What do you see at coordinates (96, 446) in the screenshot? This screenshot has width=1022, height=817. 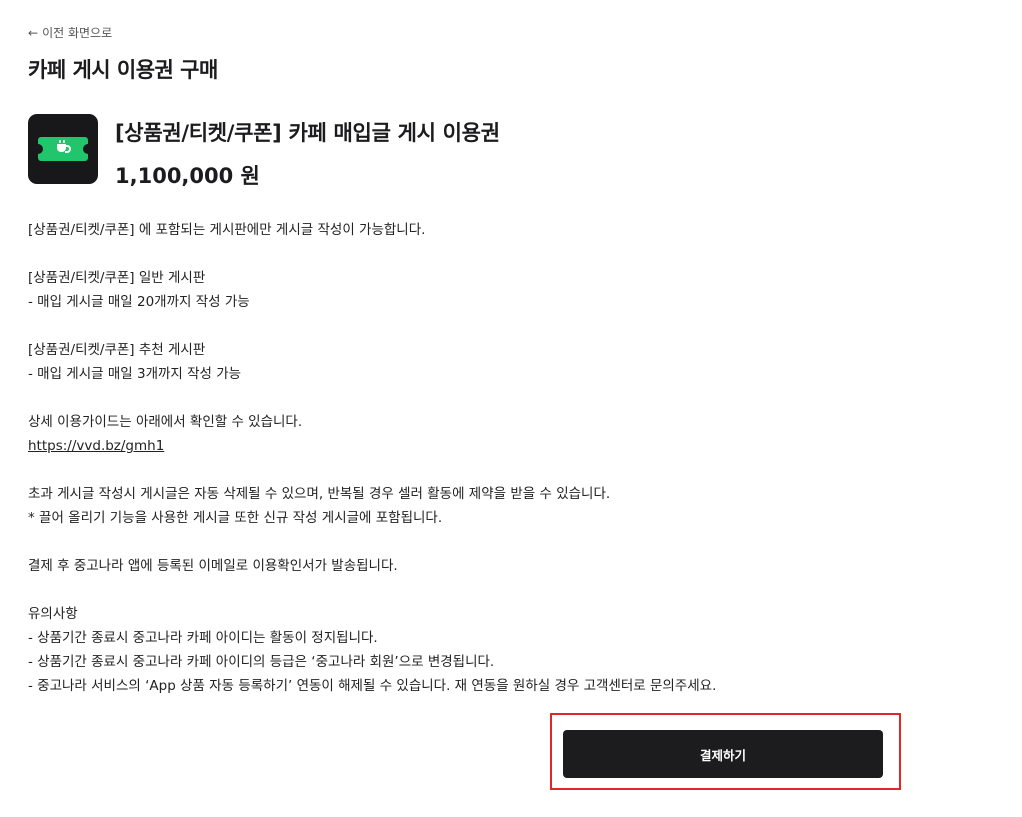 I see `guide-link: https://vvd.bz/gmh1` at bounding box center [96, 446].